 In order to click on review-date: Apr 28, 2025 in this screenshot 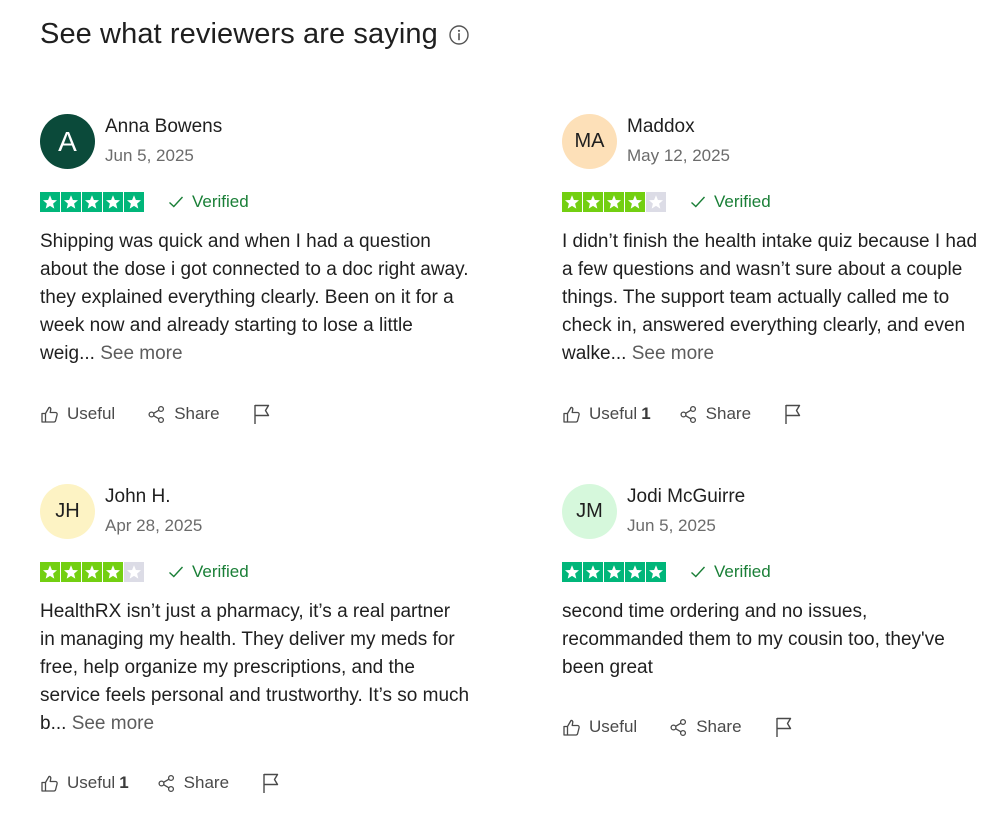, I will do `click(154, 525)`.